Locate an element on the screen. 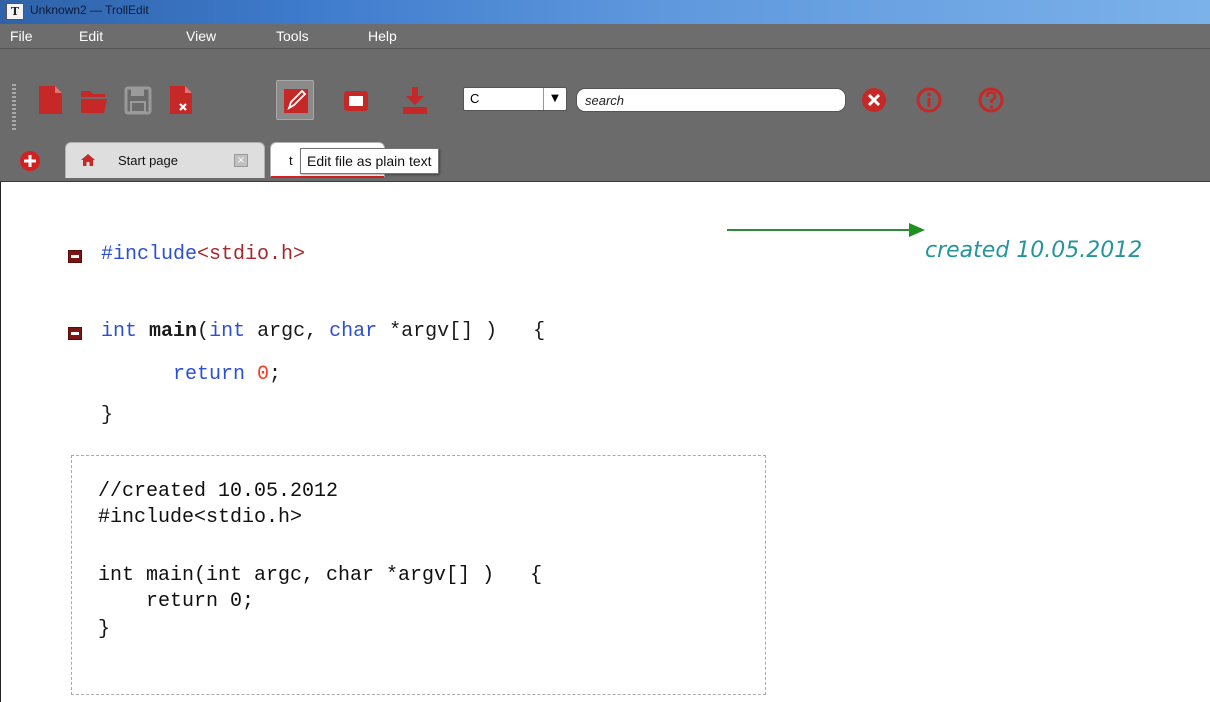  preview-line: int main(int argc, char *argv[] ) { is located at coordinates (320, 575).